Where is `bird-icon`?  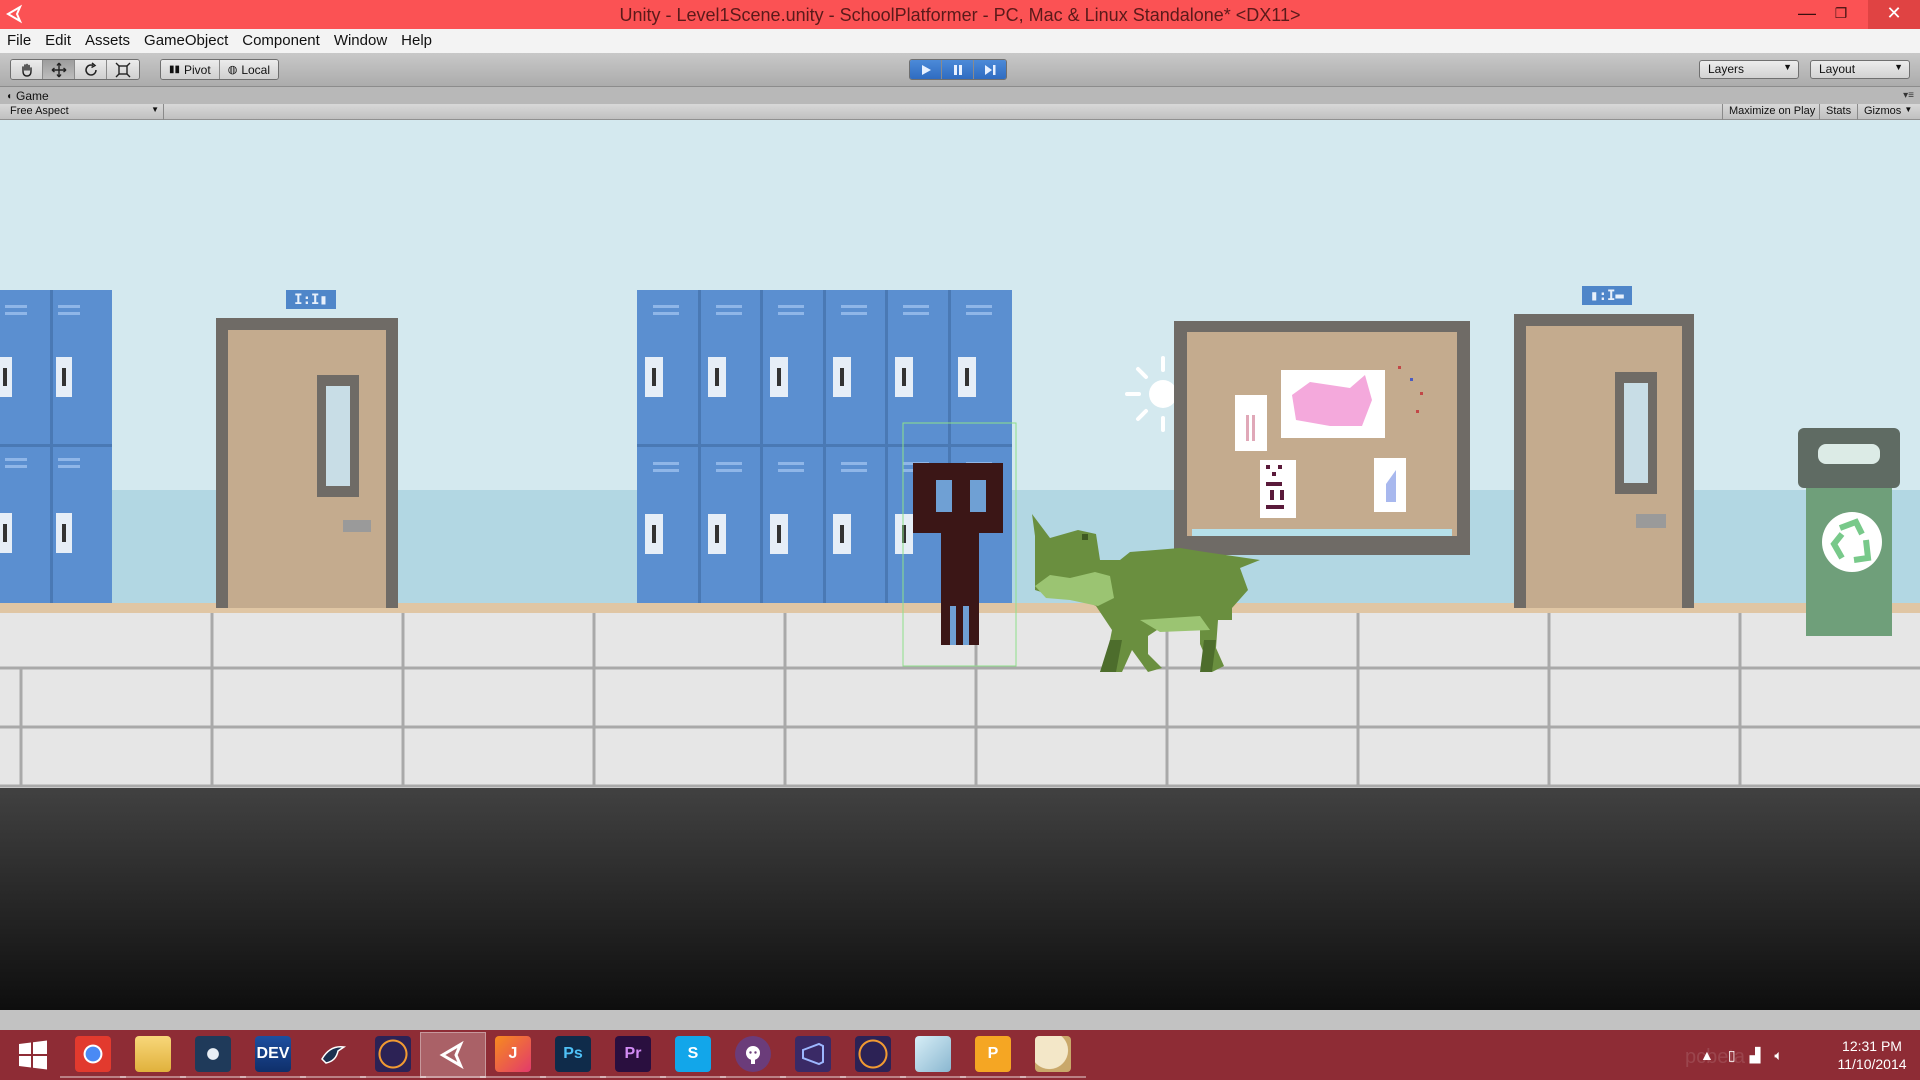 bird-icon is located at coordinates (333, 1054).